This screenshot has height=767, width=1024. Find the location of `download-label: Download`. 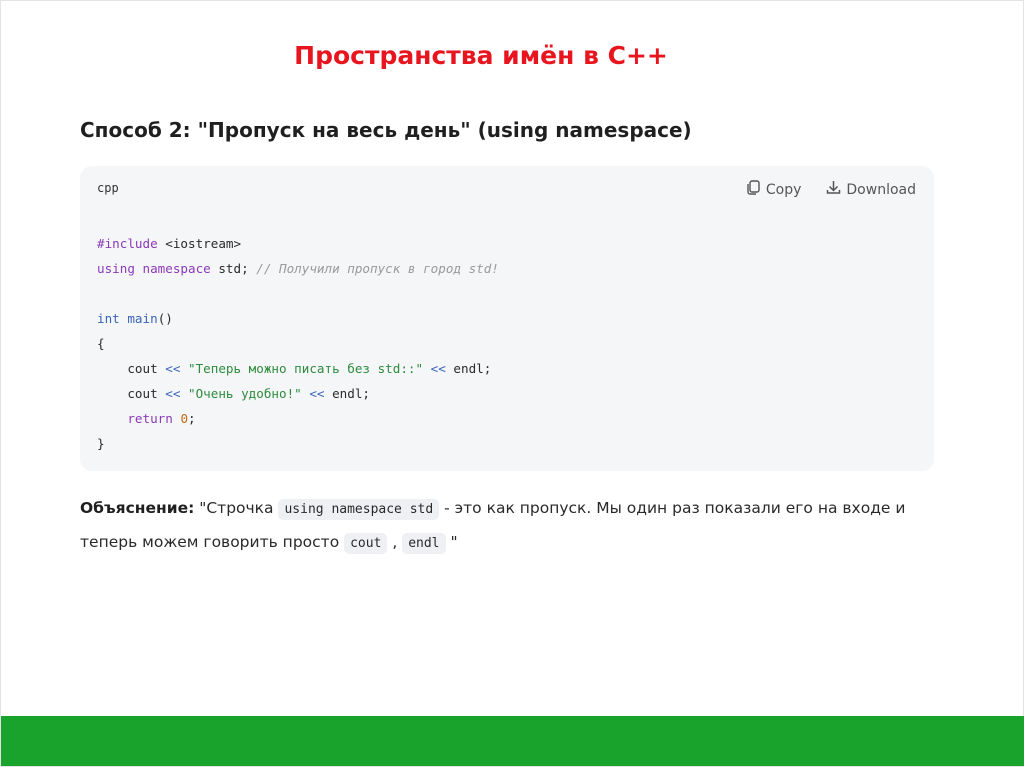

download-label: Download is located at coordinates (881, 189).